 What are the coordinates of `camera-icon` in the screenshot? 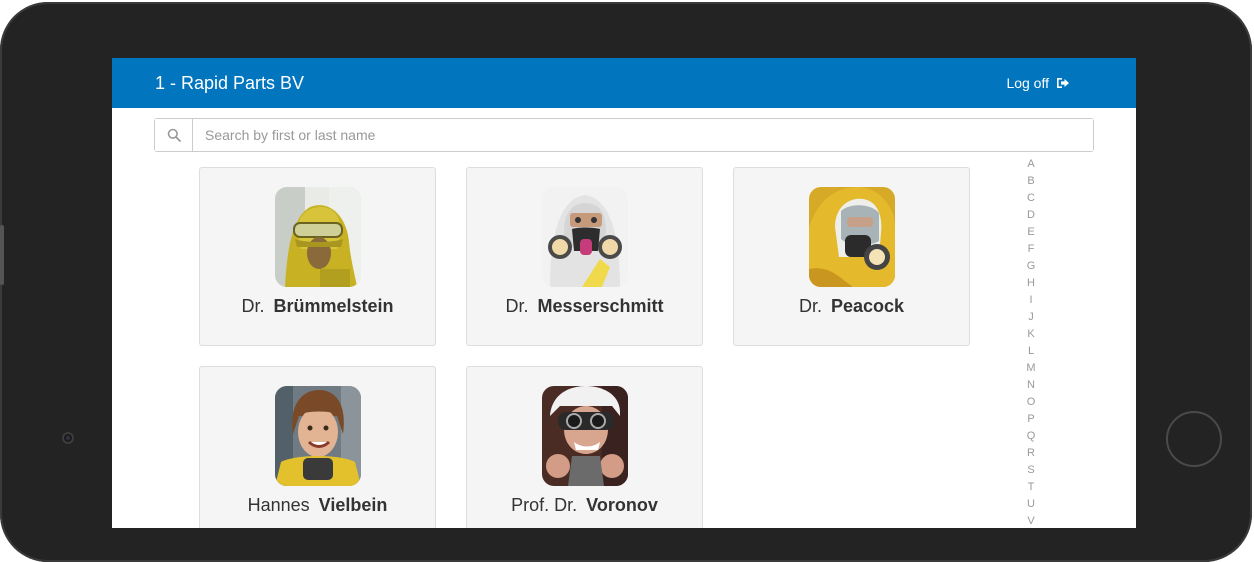 It's located at (68, 438).